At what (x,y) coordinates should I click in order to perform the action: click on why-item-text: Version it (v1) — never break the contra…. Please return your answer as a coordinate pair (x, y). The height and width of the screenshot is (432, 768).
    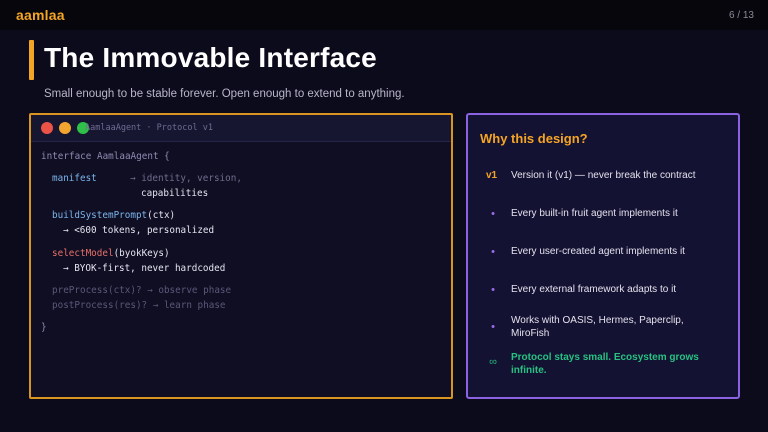
    Looking at the image, I should click on (603, 175).